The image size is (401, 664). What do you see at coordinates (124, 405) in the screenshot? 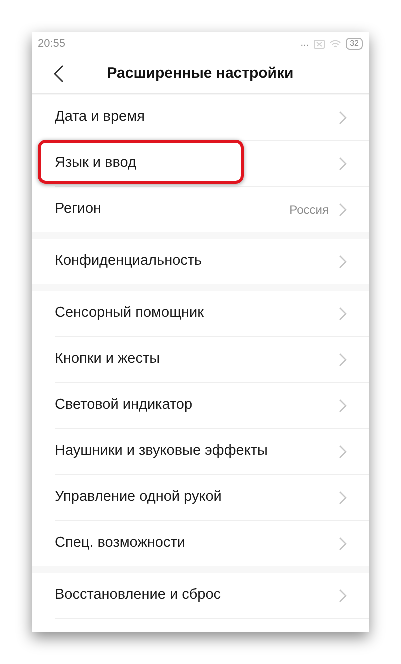
I see `row-label: Световой индикатор` at bounding box center [124, 405].